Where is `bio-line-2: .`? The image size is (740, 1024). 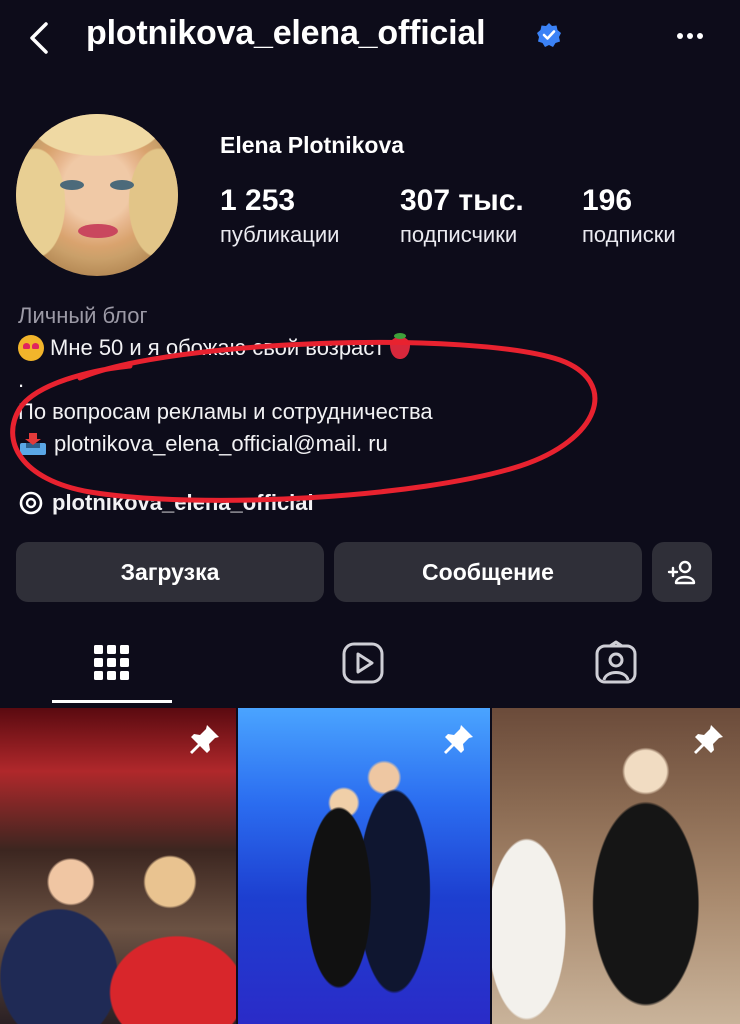 bio-line-2: . is located at coordinates (21, 379).